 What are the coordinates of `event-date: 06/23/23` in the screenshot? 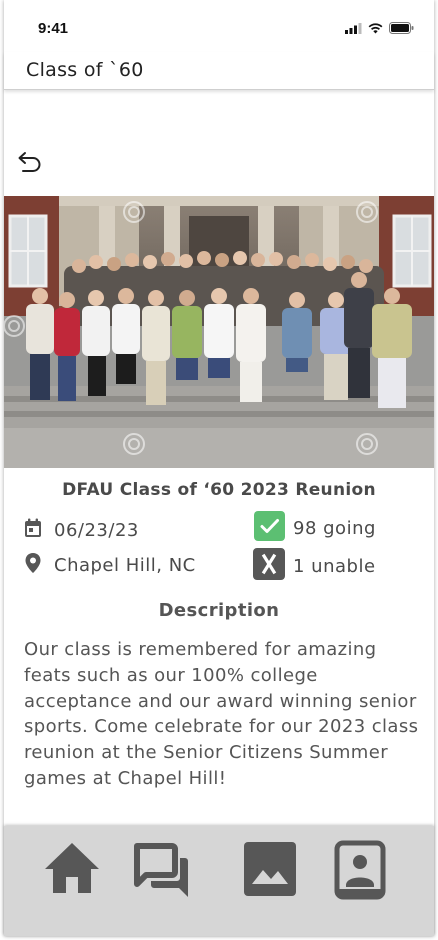 It's located at (96, 530).